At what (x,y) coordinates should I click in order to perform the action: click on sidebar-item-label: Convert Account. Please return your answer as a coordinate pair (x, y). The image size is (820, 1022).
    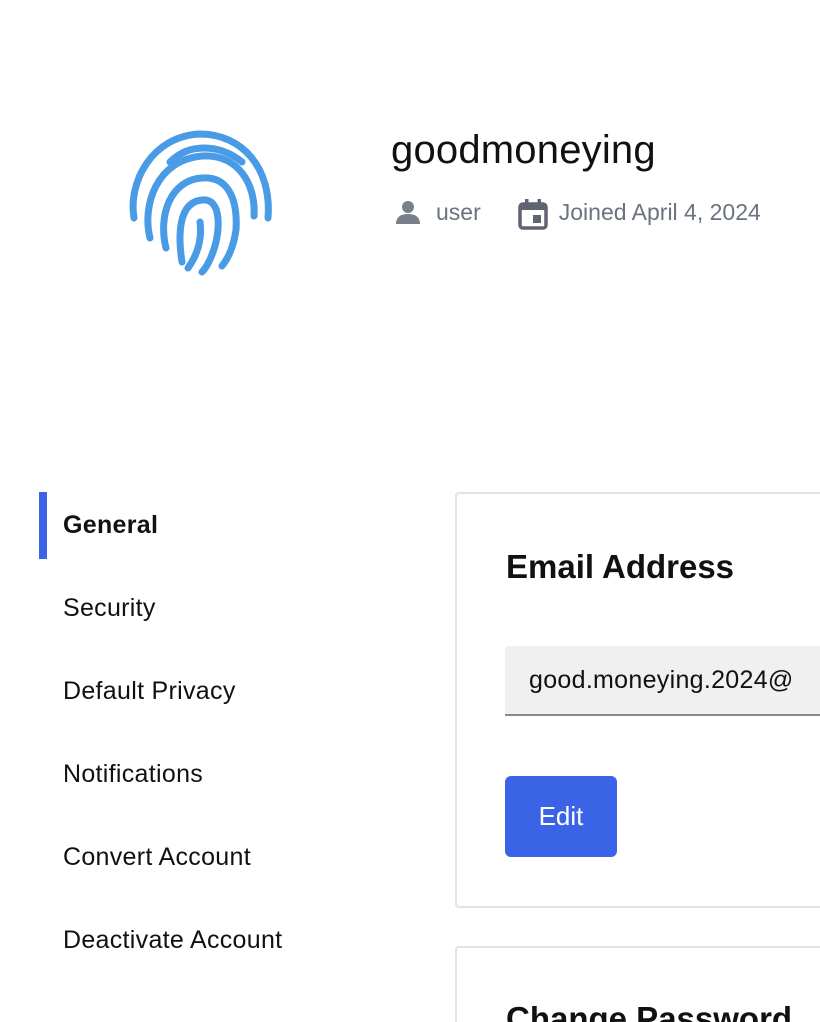
    Looking at the image, I should click on (157, 857).